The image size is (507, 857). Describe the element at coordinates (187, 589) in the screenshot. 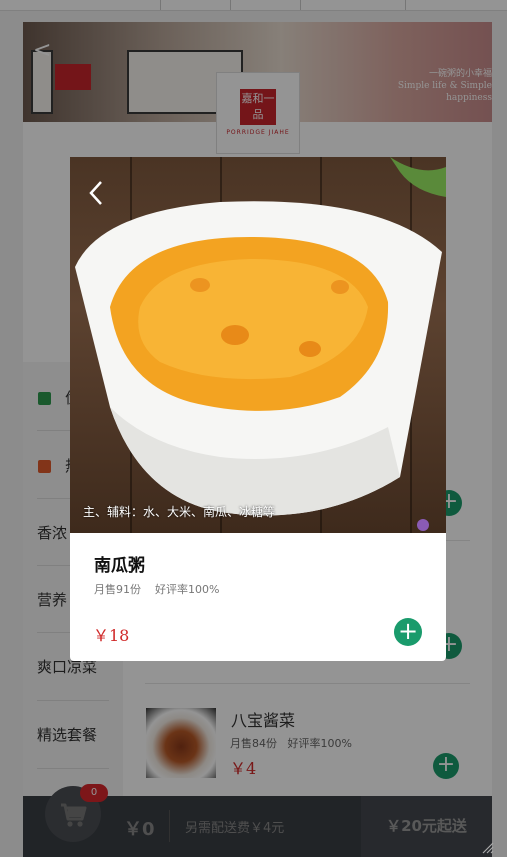

I see `popup-dish-rating: 好评率100%` at that location.